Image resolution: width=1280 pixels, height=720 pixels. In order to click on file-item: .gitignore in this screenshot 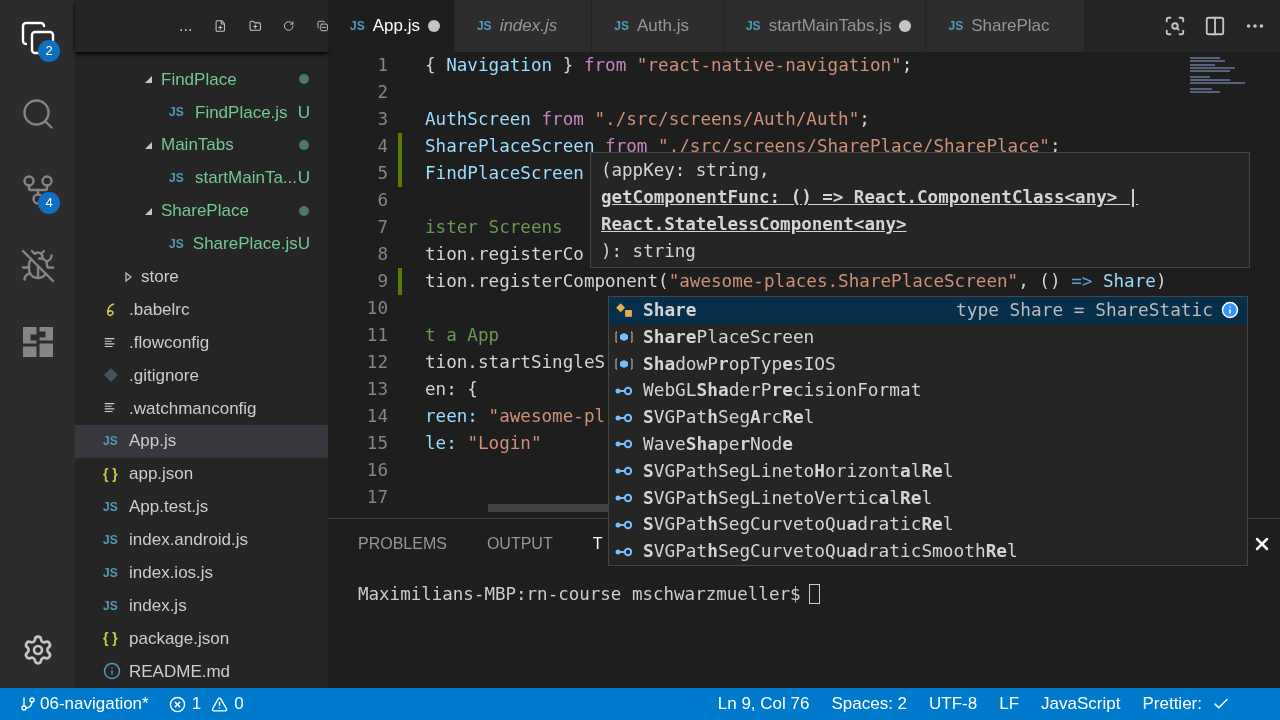, I will do `click(201, 375)`.